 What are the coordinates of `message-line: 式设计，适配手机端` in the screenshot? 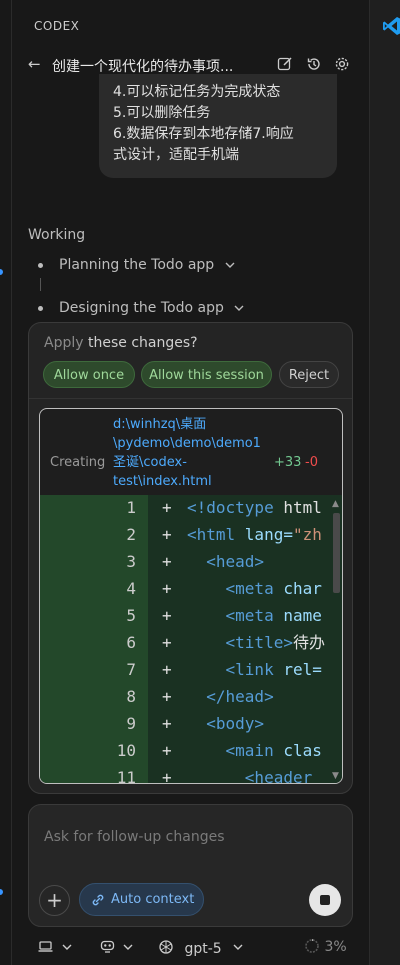 It's located at (176, 155).